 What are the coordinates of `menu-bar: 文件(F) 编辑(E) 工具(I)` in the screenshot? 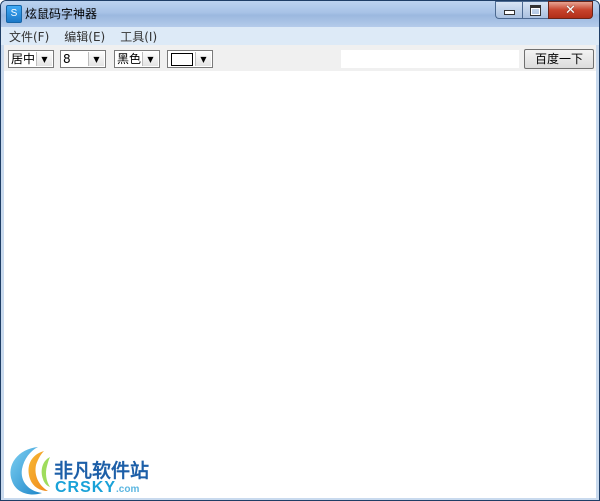 It's located at (300, 36).